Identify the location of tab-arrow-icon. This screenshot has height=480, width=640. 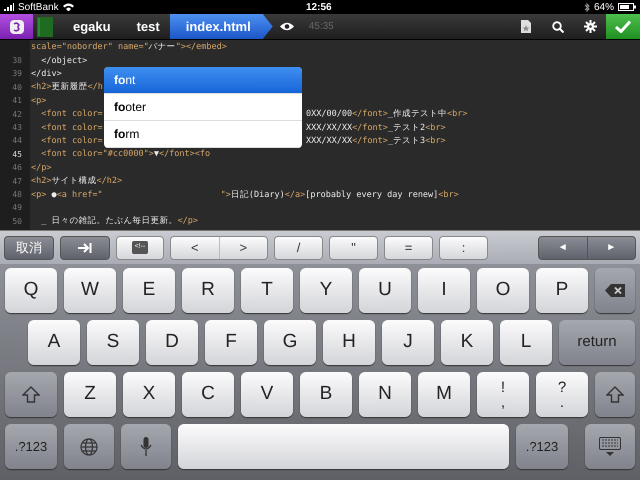
(85, 247).